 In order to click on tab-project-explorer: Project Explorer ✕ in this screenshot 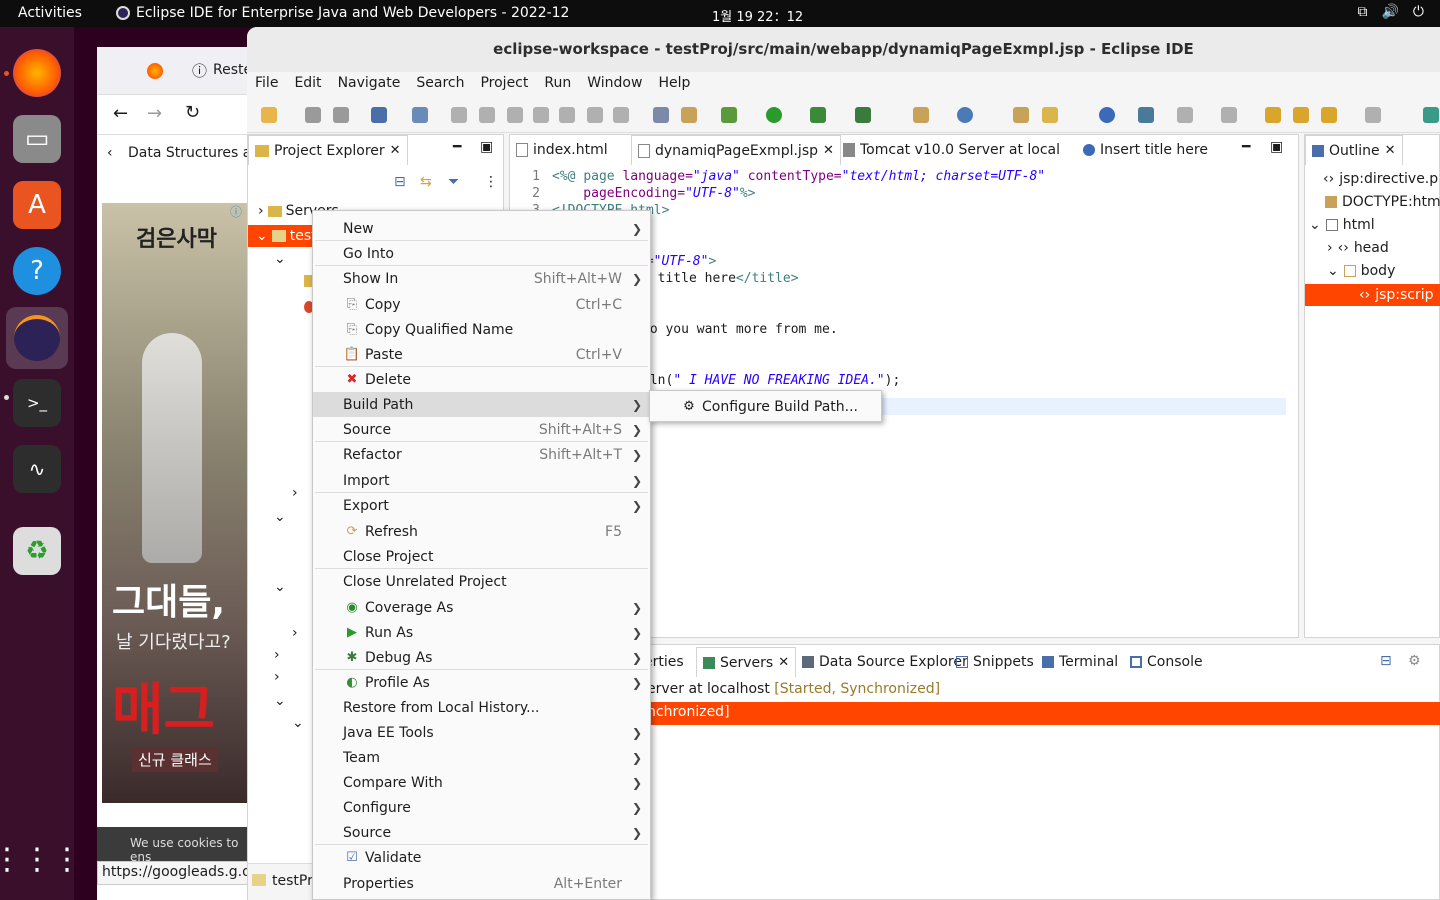, I will do `click(328, 150)`.